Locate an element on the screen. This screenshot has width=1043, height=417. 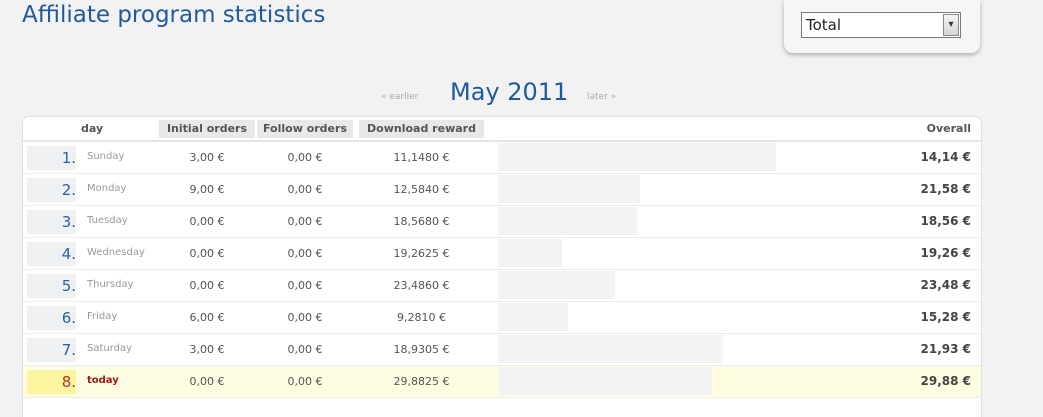
later-link: later » is located at coordinates (601, 97).